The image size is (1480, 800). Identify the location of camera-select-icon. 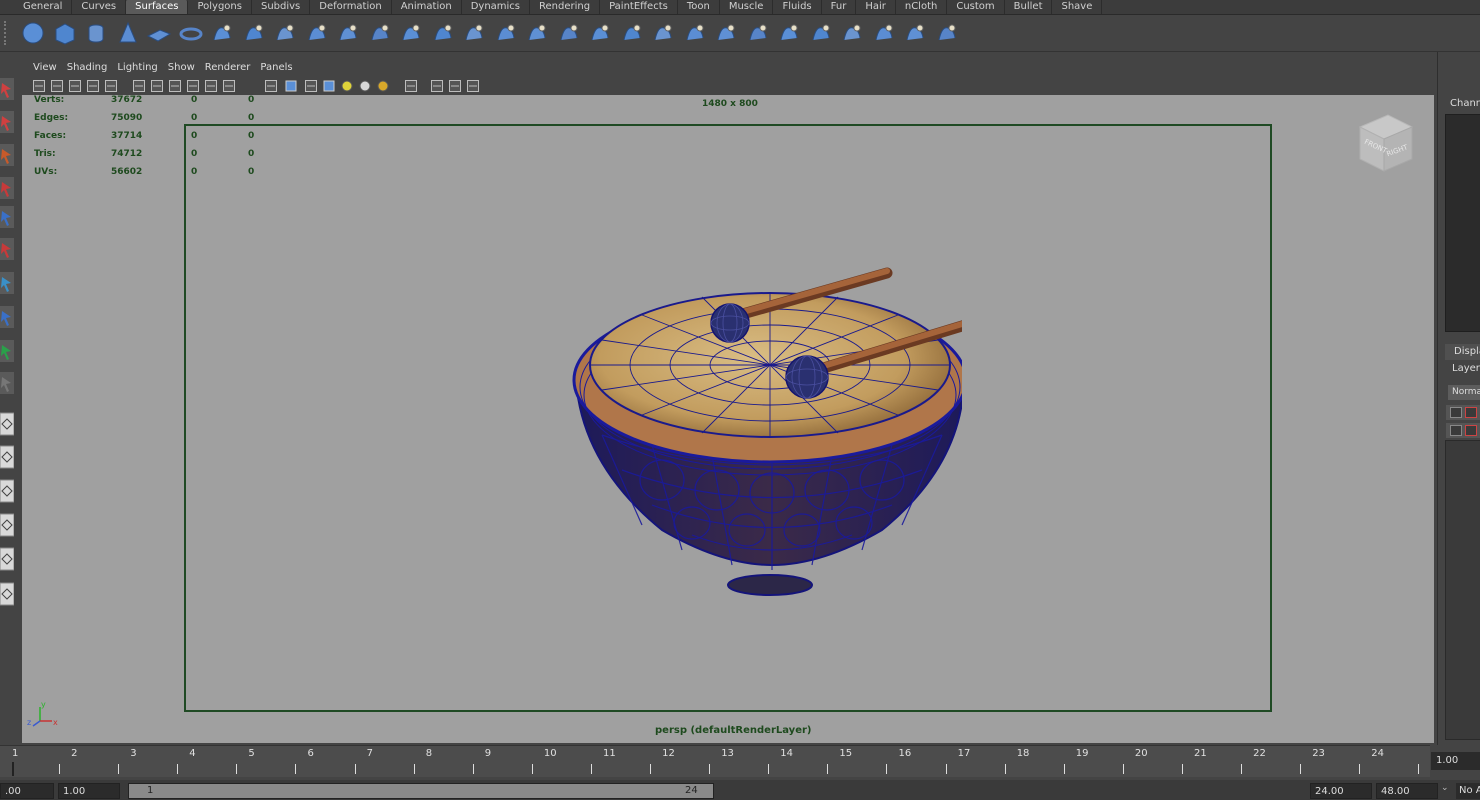
(39, 85).